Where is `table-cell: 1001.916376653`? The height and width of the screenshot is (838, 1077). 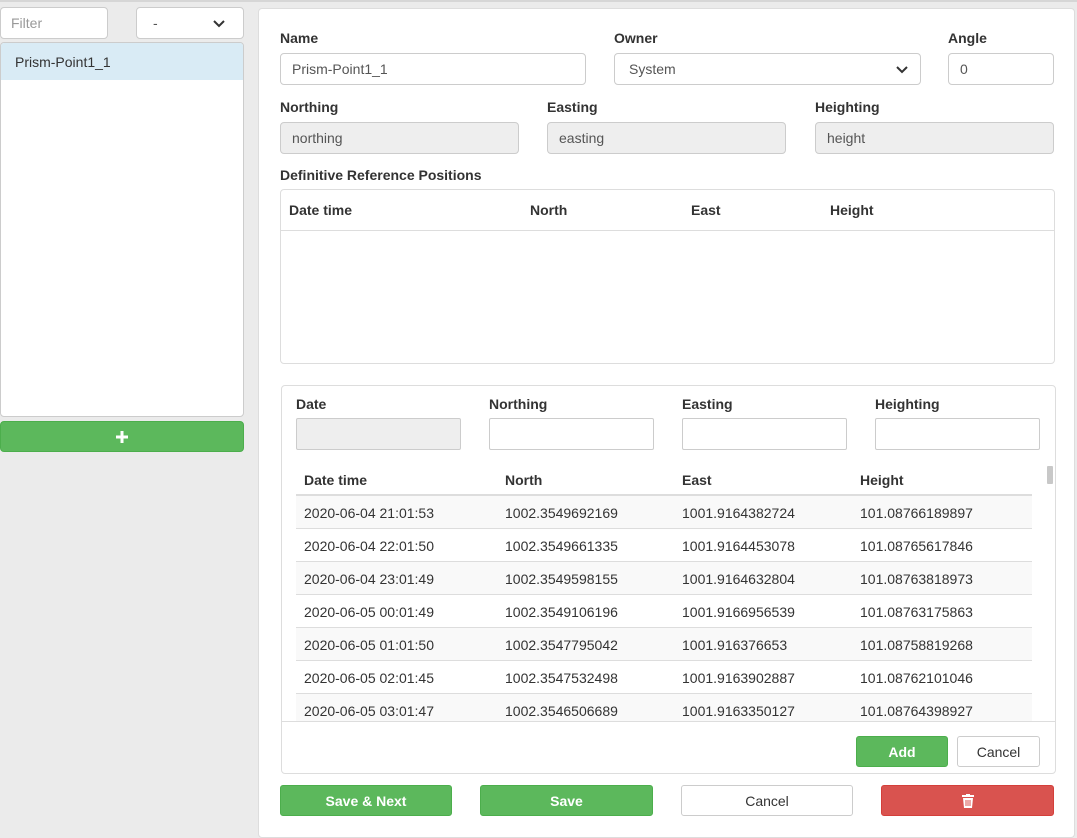
table-cell: 1001.916376653 is located at coordinates (735, 645).